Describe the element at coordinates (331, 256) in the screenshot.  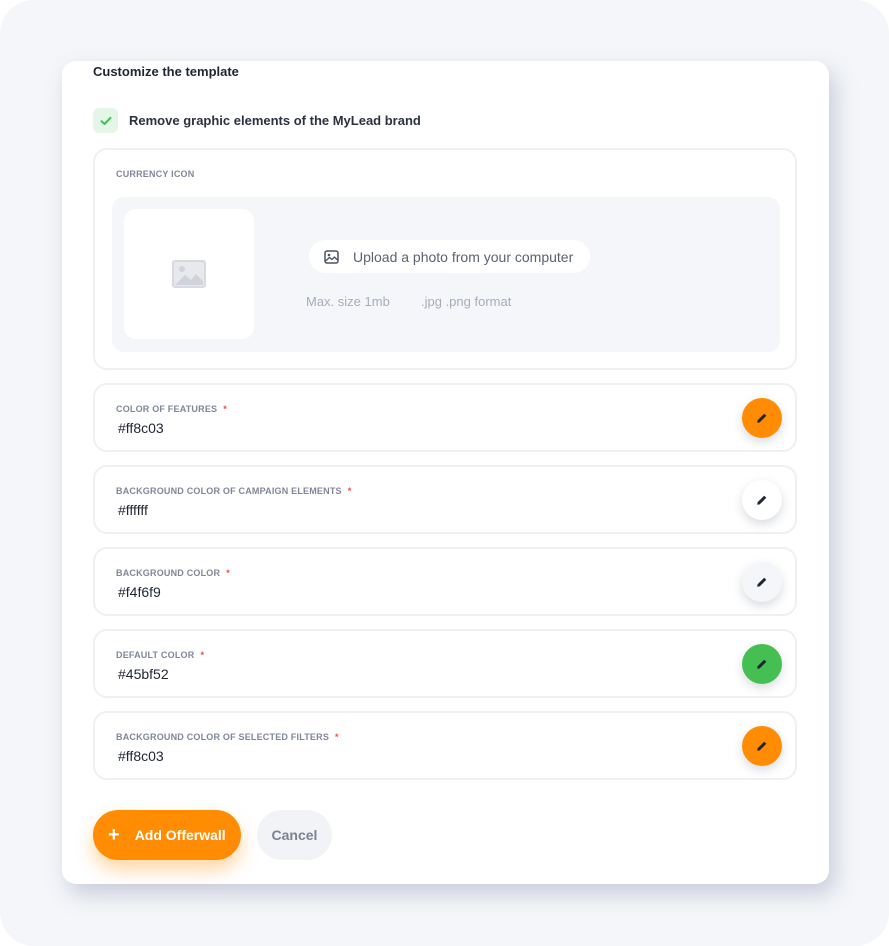
I see `image-icon` at that location.